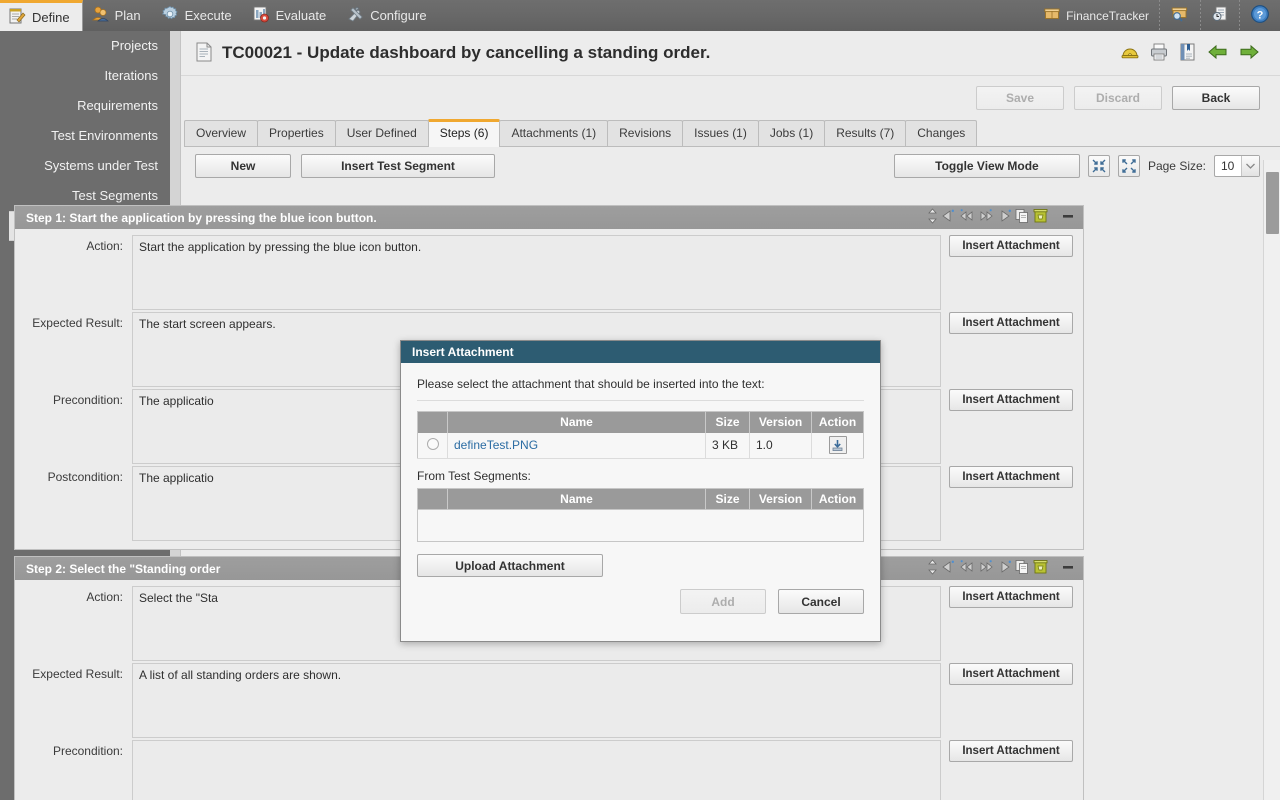 This screenshot has height=800, width=1280. Describe the element at coordinates (865, 133) in the screenshot. I see `tab-results: Results (7)` at that location.